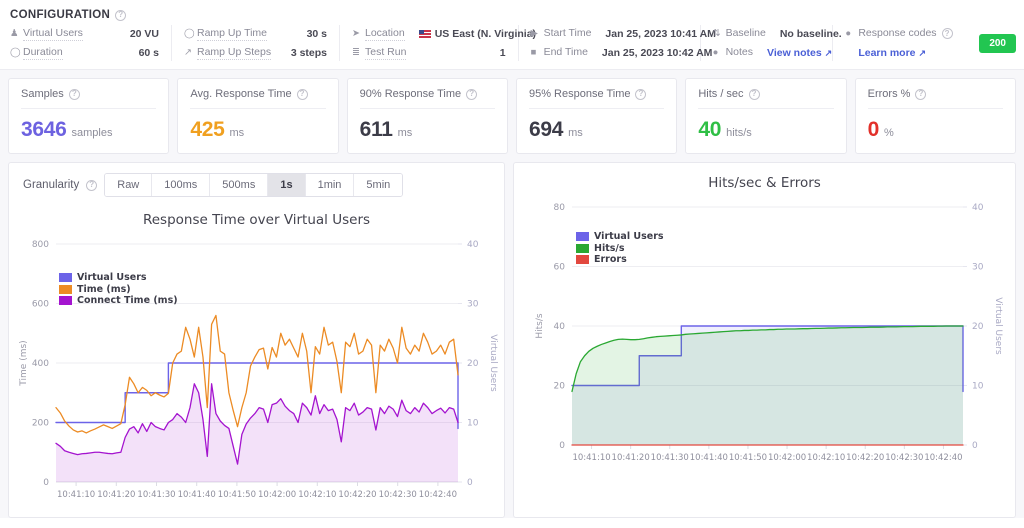 The image size is (1024, 528). Describe the element at coordinates (317, 495) in the screenshot. I see `svg-text: 10:42:10` at that location.